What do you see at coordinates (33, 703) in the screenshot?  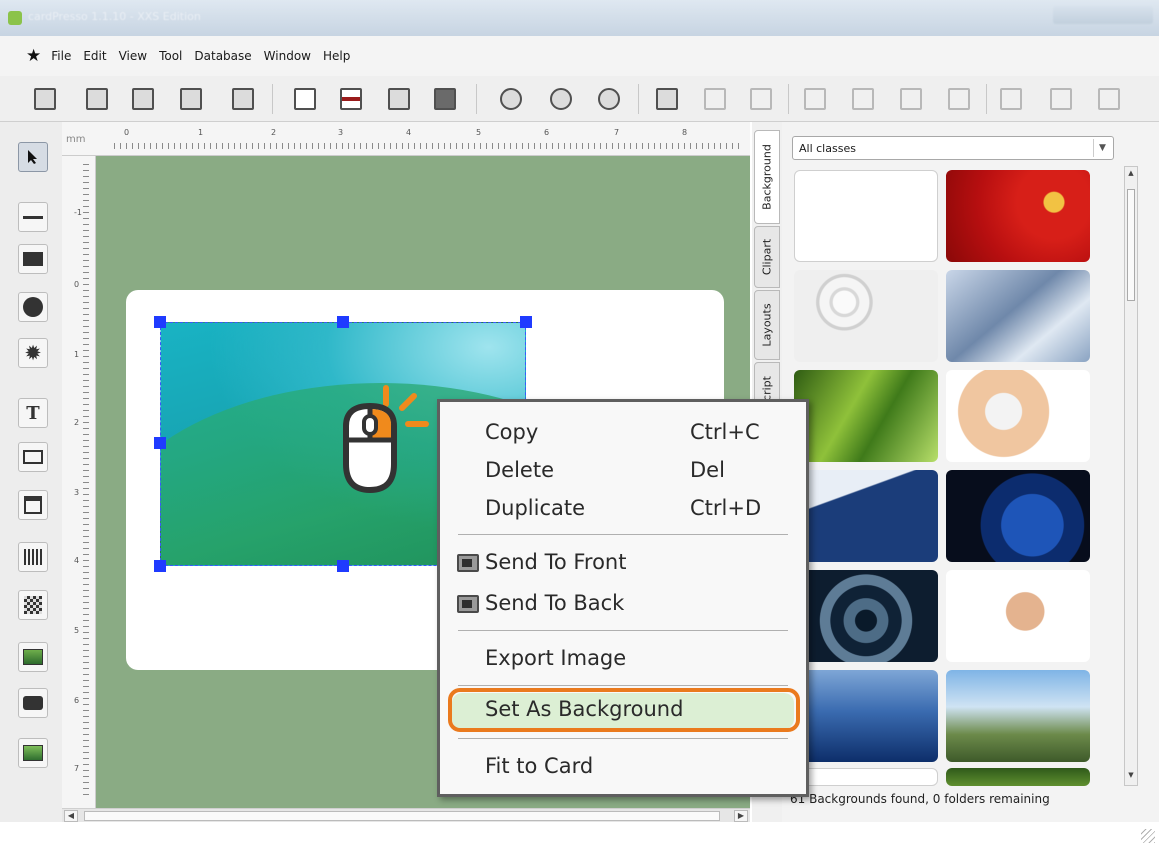 I see `camera-tool-icon` at bounding box center [33, 703].